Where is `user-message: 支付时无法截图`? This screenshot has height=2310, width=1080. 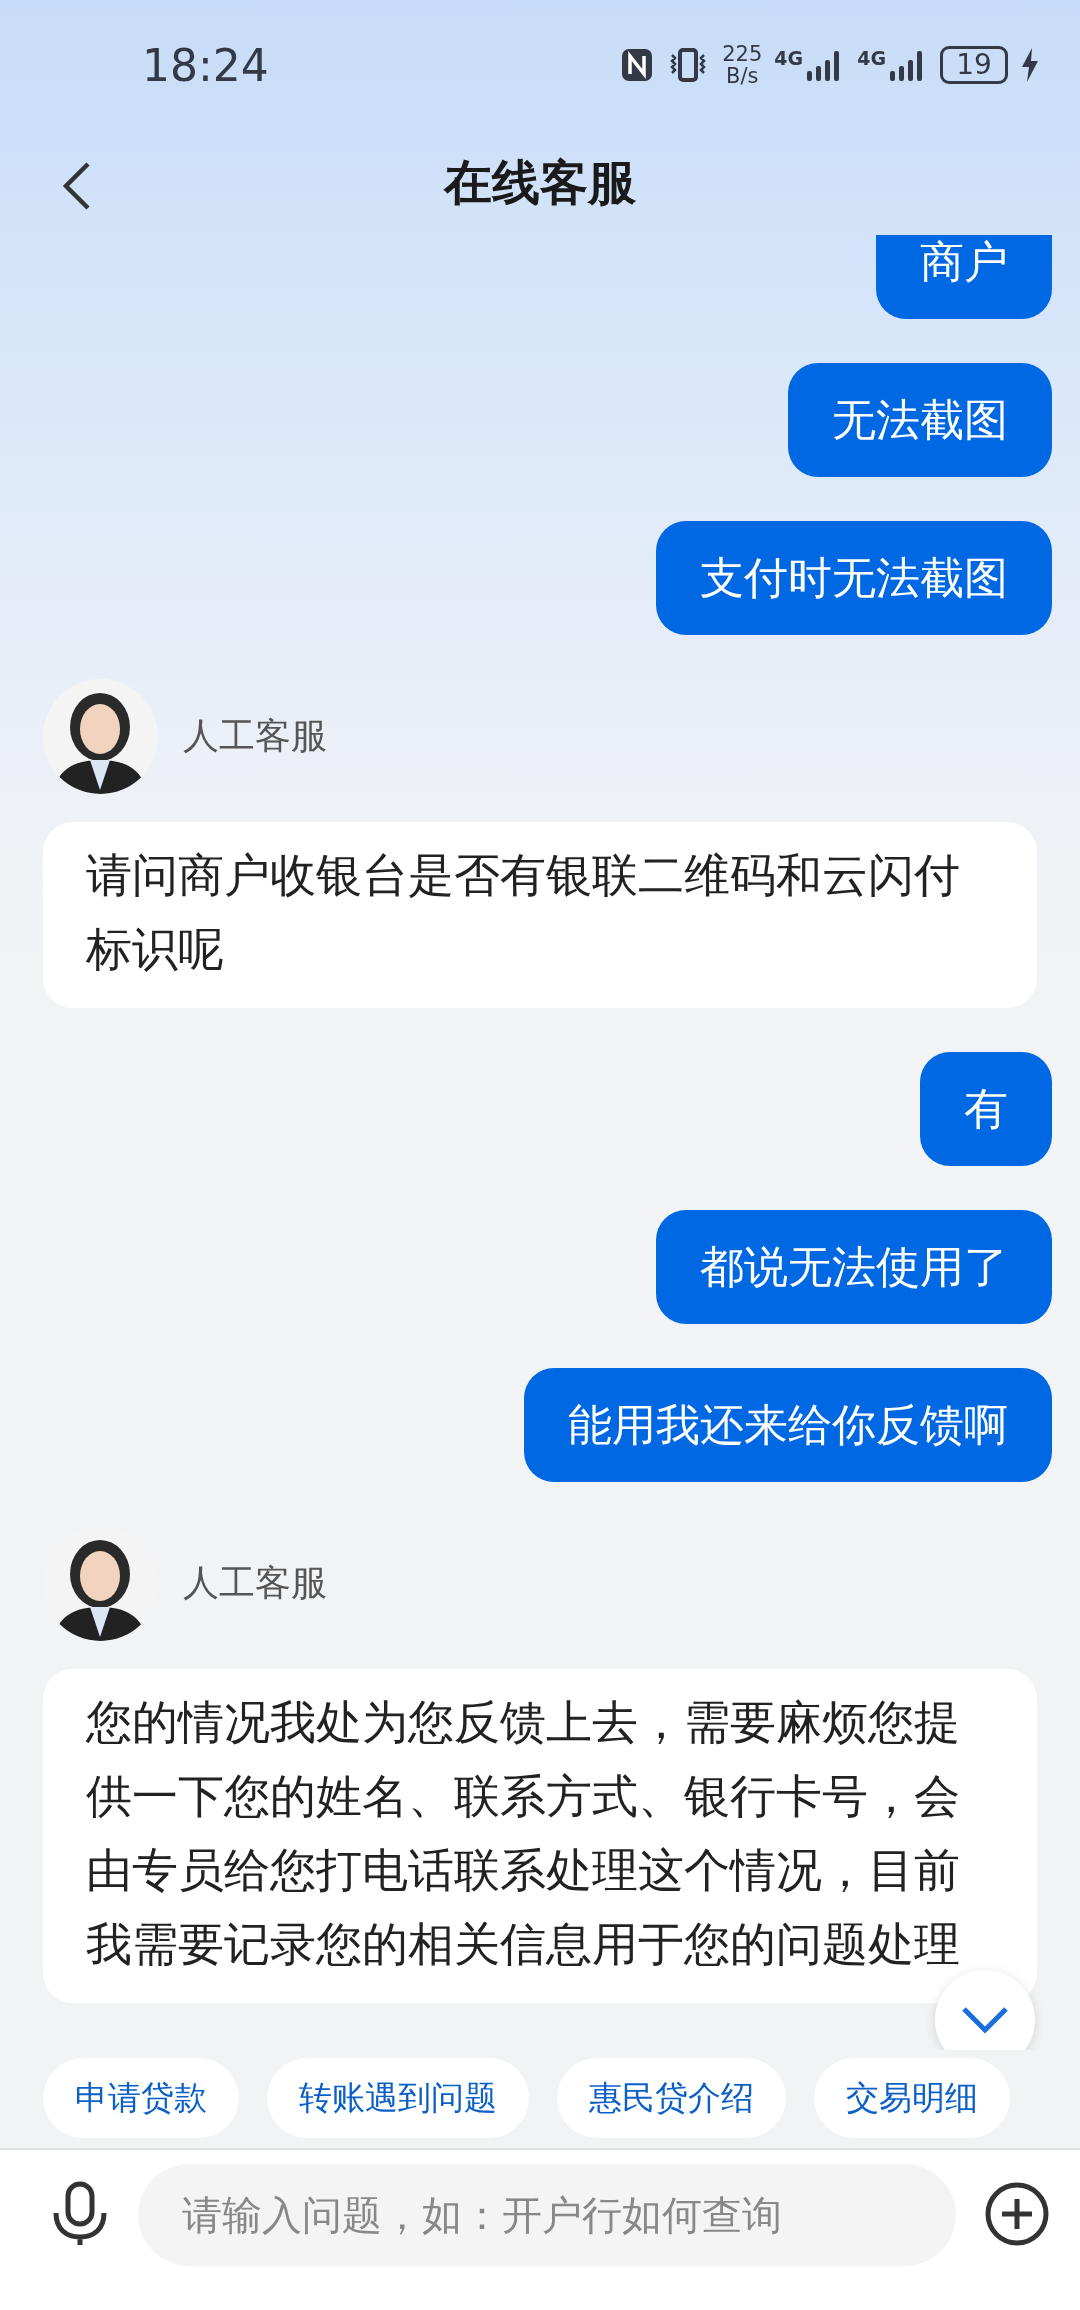 user-message: 支付时无法截图 is located at coordinates (854, 578).